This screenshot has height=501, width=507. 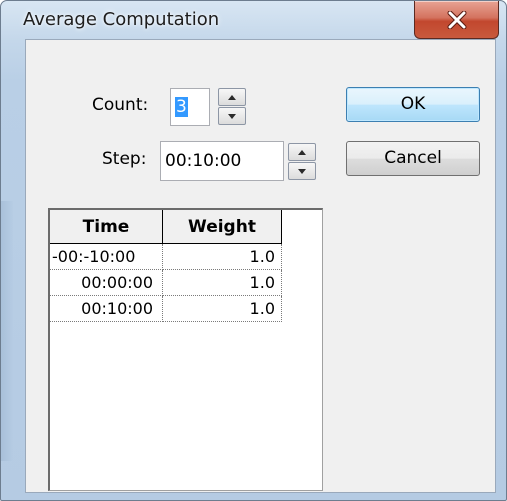 I want to click on ok-button: OK, so click(x=413, y=104).